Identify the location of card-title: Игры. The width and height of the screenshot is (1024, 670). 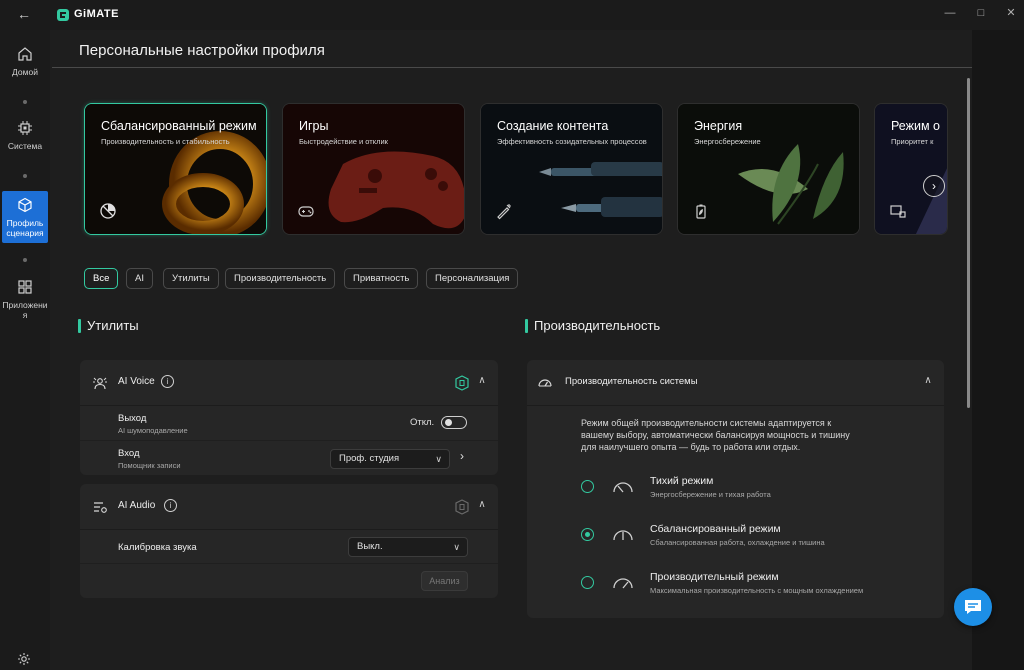
(314, 126).